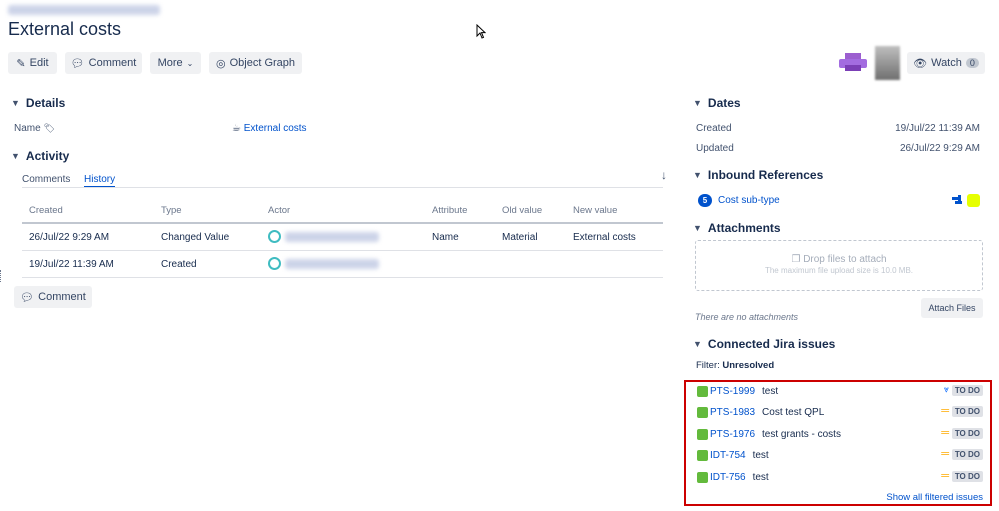  Describe the element at coordinates (84, 10) in the screenshot. I see `breadcrumb` at that location.